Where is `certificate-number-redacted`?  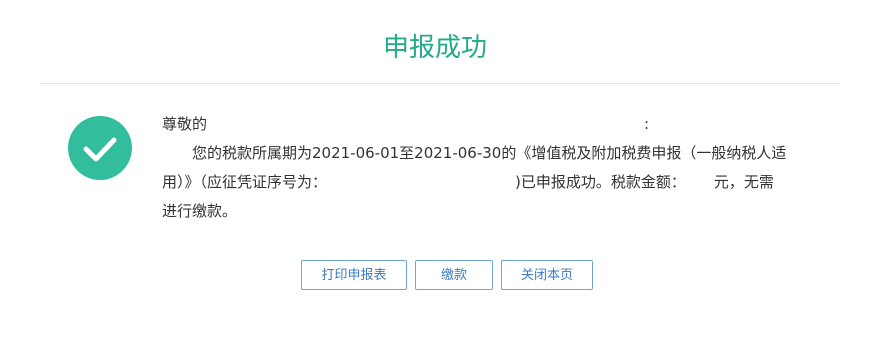
certificate-number-redacted is located at coordinates (421, 168).